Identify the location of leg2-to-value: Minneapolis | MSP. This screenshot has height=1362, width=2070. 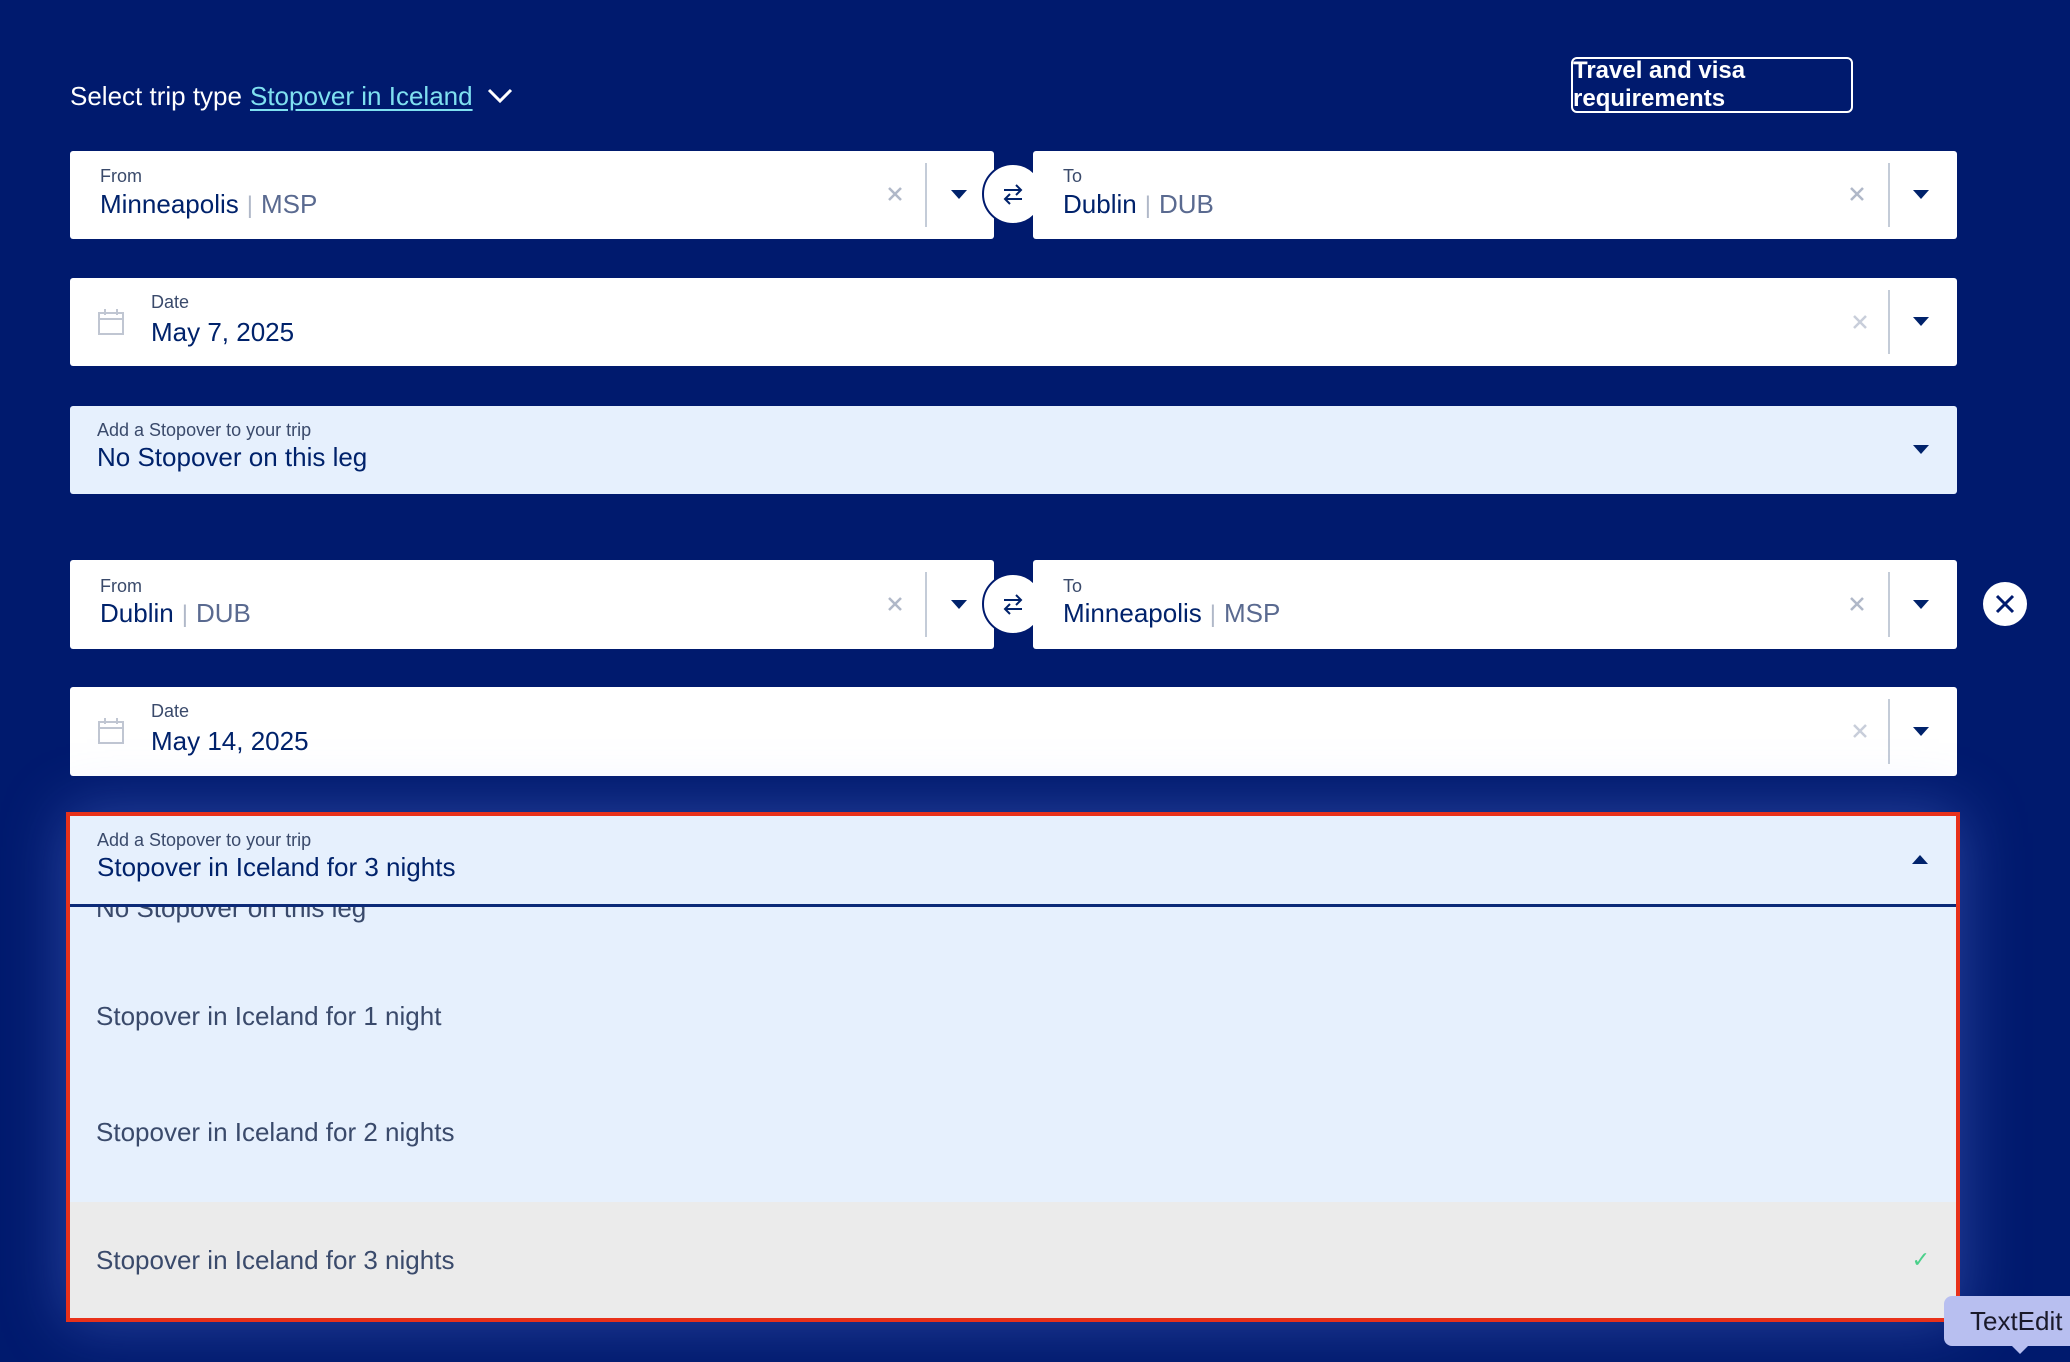
(1171, 613).